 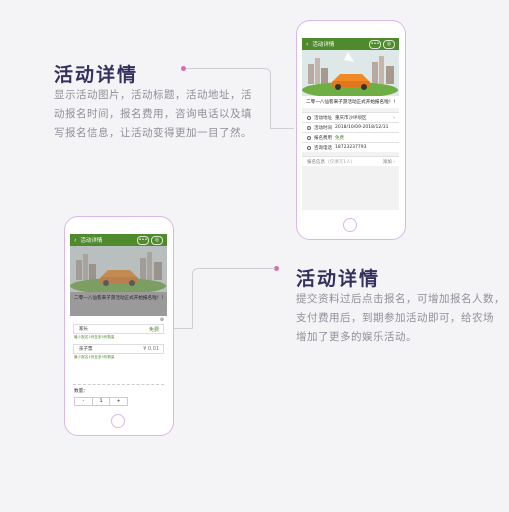 What do you see at coordinates (309, 147) in the screenshot?
I see `phone-icon` at bounding box center [309, 147].